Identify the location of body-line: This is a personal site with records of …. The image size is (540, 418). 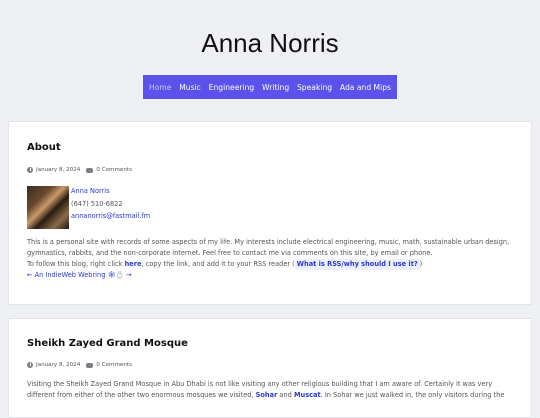
(268, 242).